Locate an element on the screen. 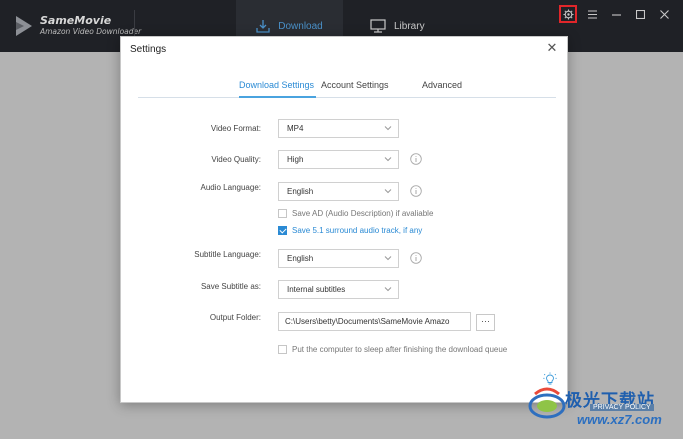 The image size is (683, 439). save-subtitle-select: Internal subtitles is located at coordinates (338, 289).